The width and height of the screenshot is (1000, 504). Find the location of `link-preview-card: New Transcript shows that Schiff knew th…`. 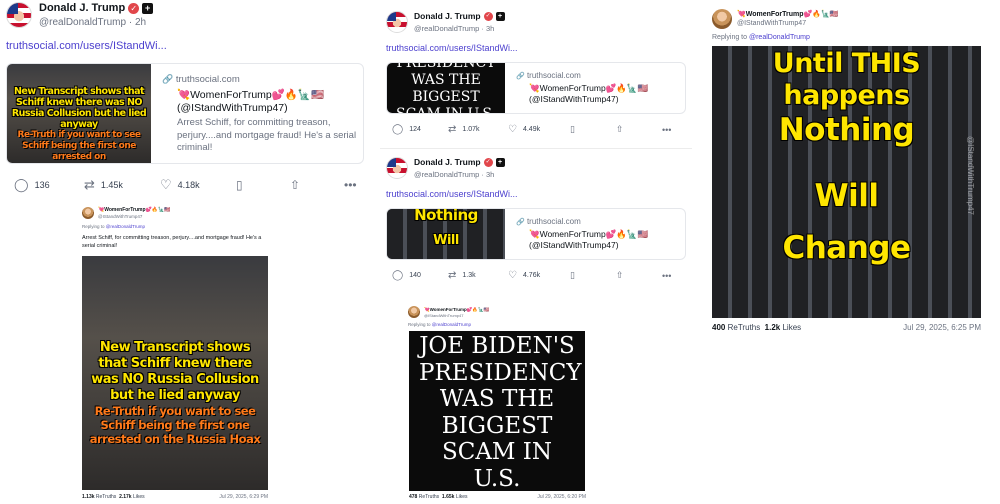

link-preview-card: New Transcript shows that Schiff knew th… is located at coordinates (185, 113).